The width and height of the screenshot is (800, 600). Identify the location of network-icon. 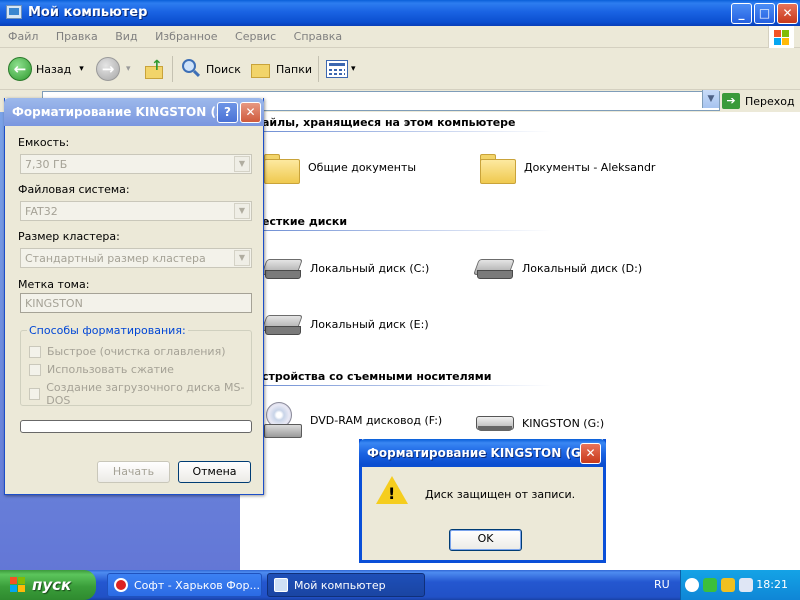
(710, 585).